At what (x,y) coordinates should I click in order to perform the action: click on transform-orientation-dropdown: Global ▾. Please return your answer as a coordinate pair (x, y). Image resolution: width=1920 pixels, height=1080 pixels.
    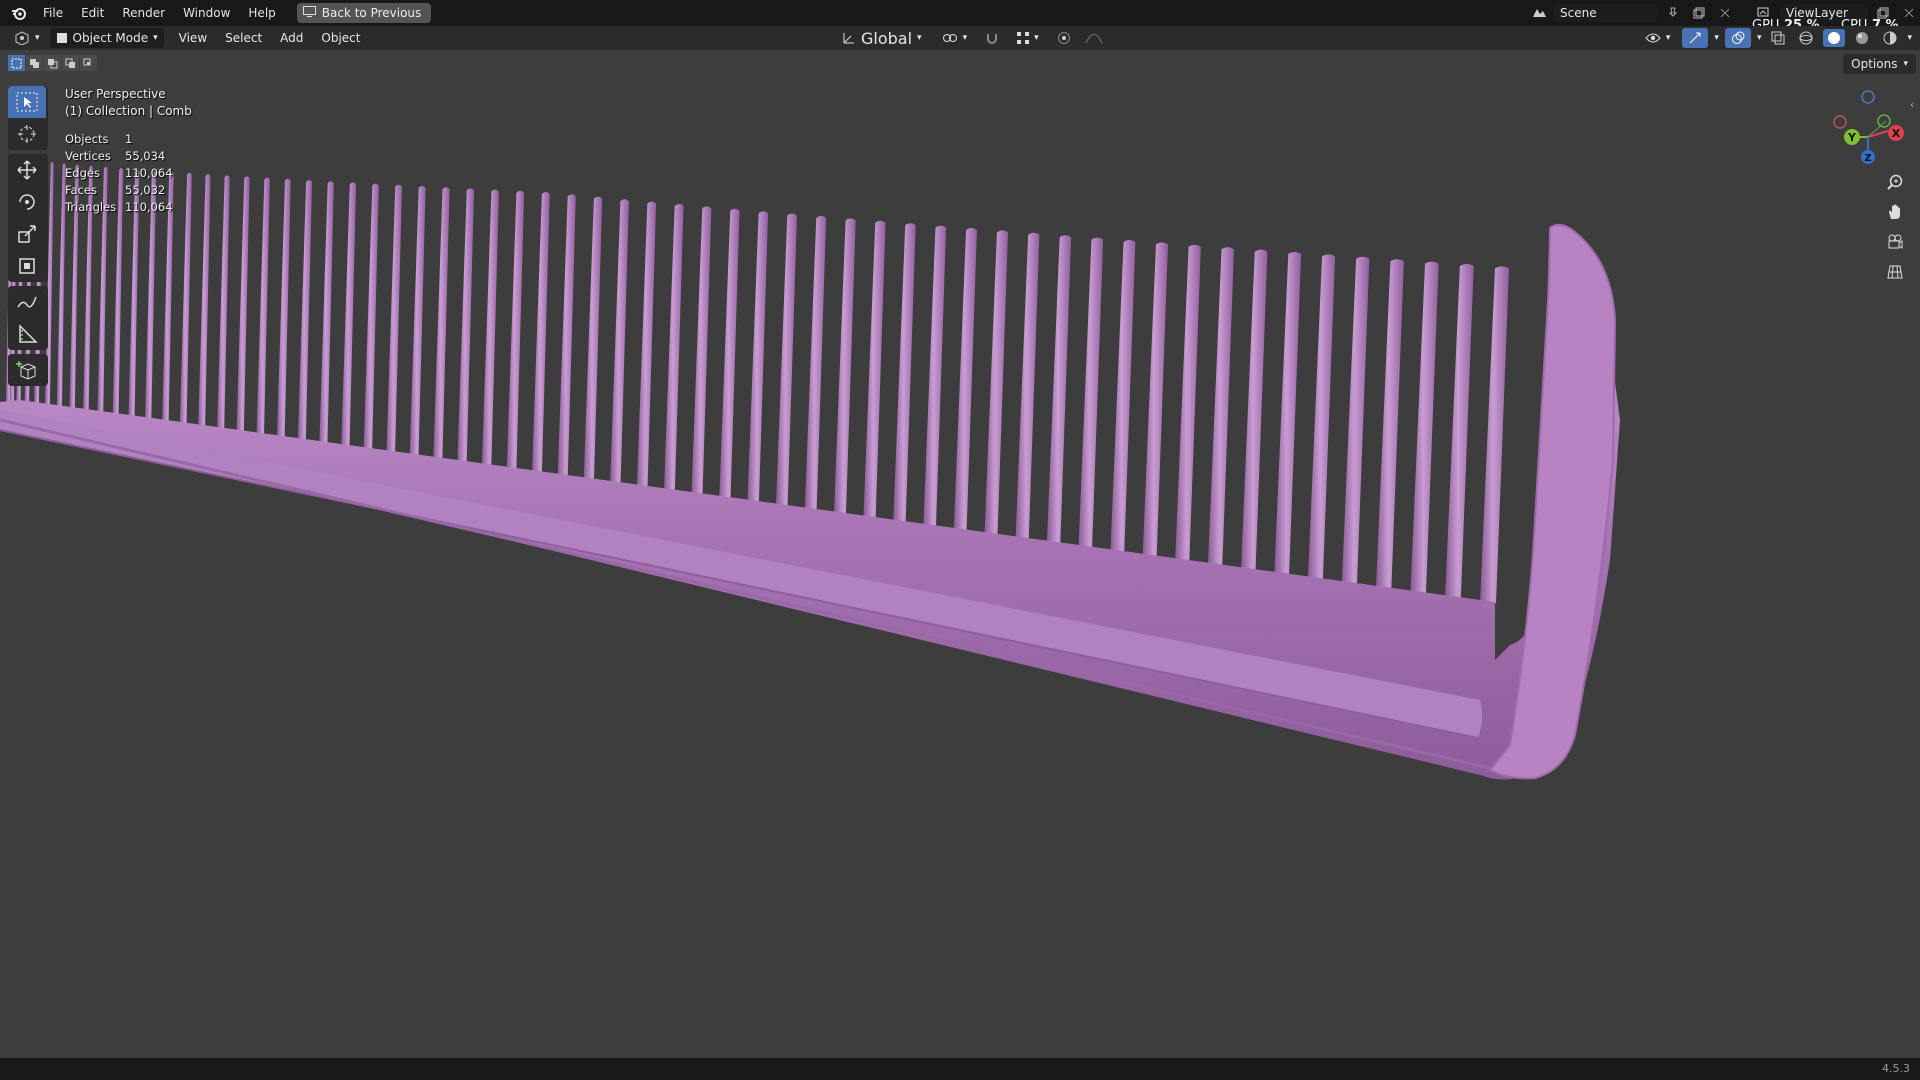
    Looking at the image, I should click on (882, 38).